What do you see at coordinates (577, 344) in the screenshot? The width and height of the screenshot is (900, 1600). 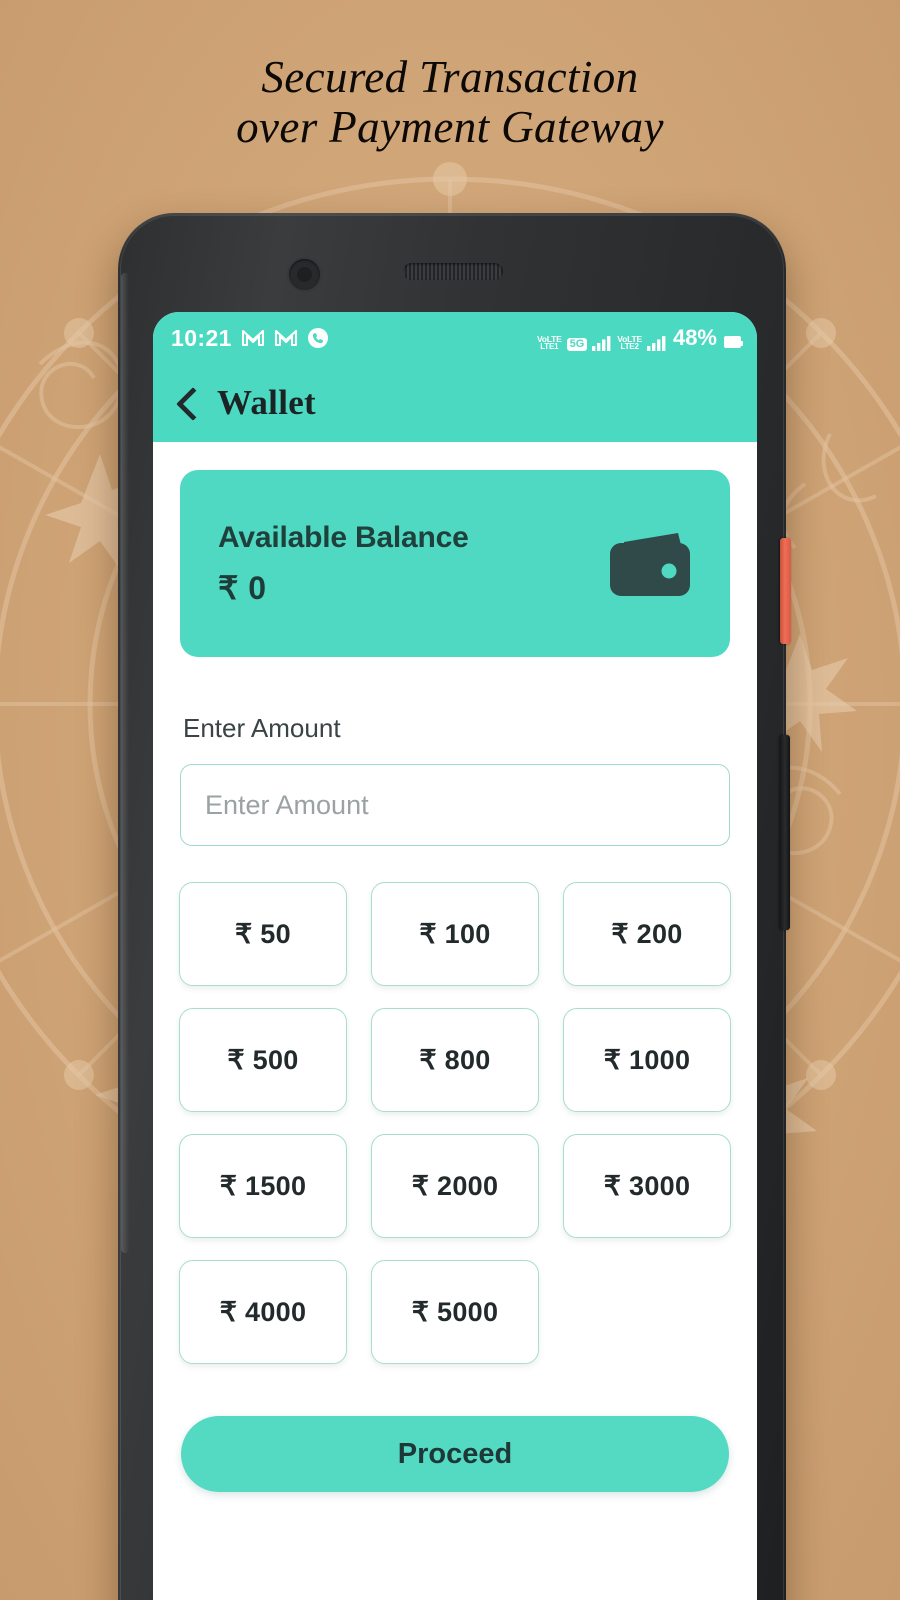 I see `five-g-badge: 5G` at bounding box center [577, 344].